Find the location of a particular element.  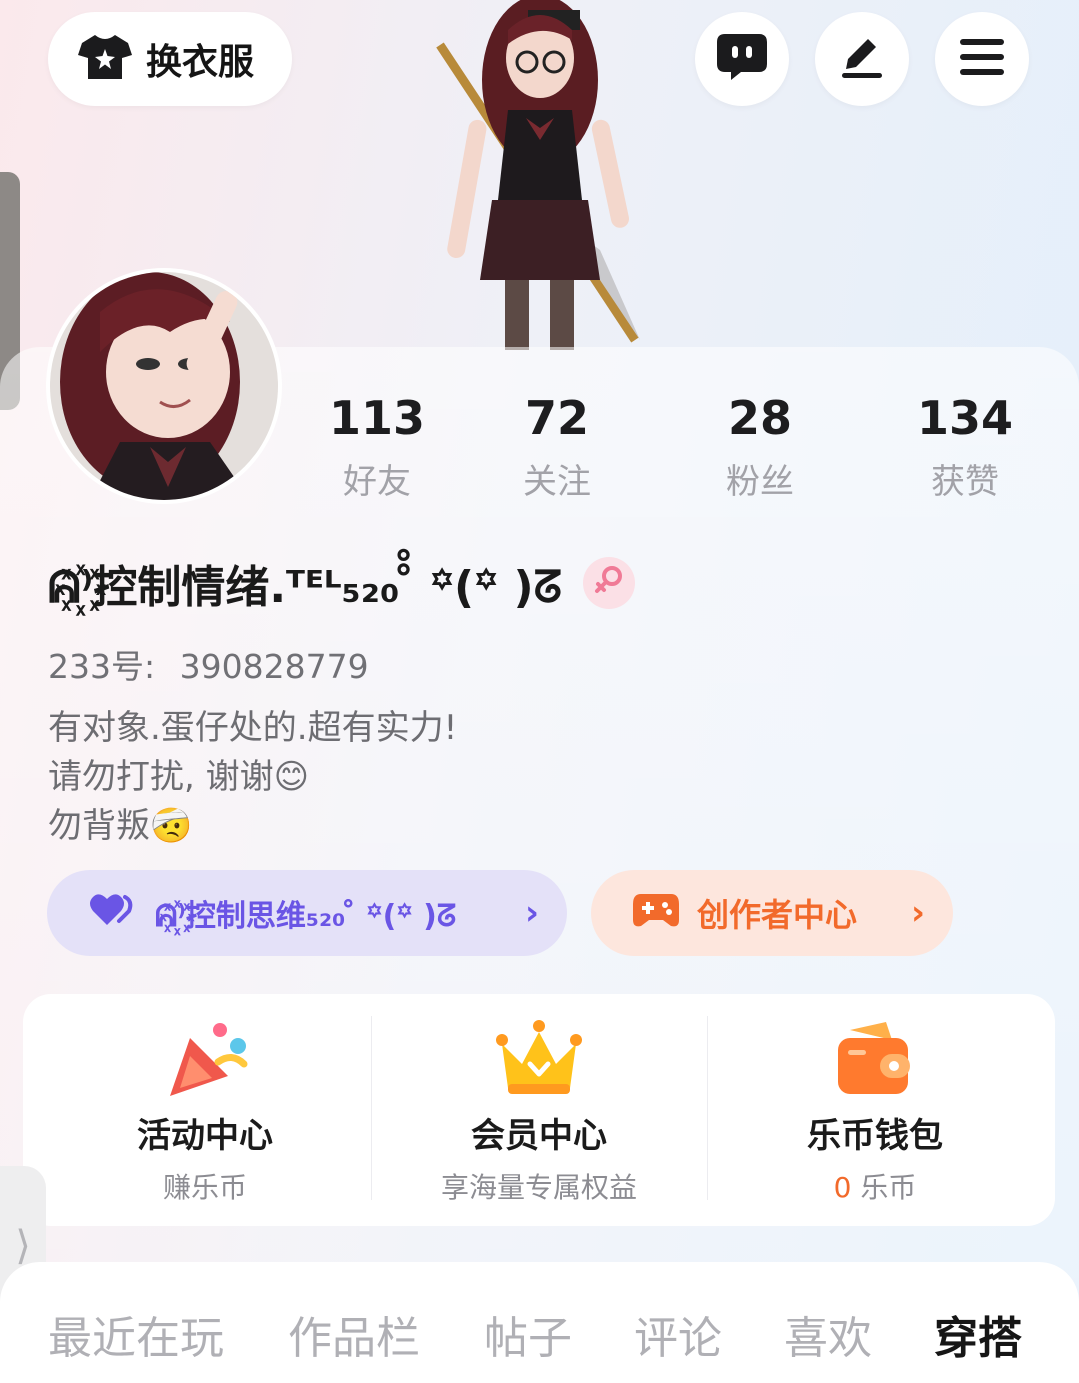

avatar is located at coordinates (164, 386).